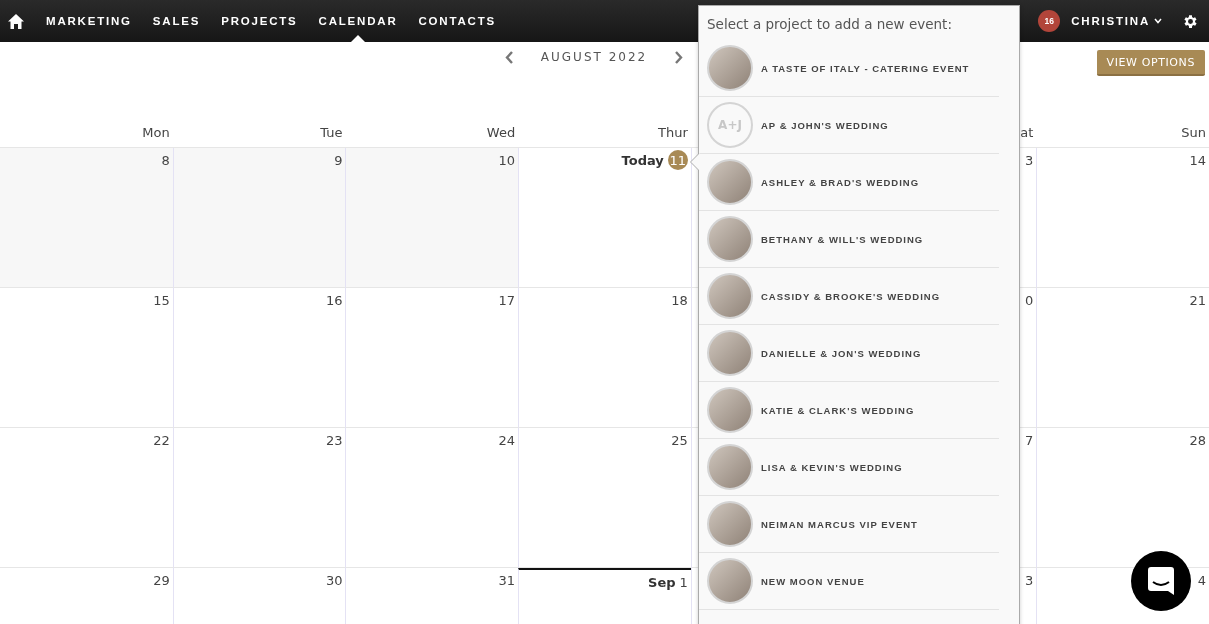  I want to click on day-number: 9, so click(338, 160).